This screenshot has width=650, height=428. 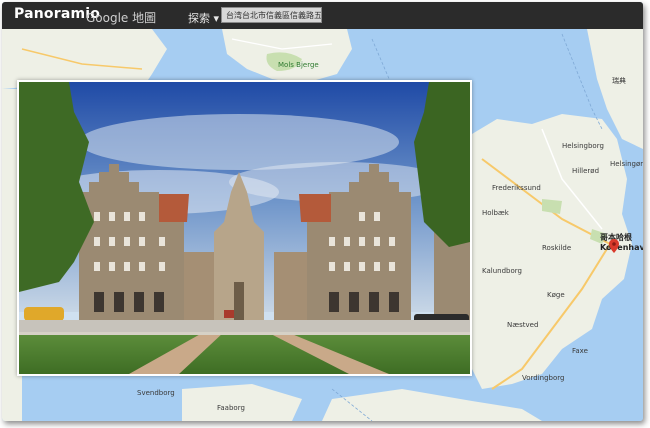 What do you see at coordinates (231, 408) in the screenshot?
I see `map-label-faaborg: Faaborg` at bounding box center [231, 408].